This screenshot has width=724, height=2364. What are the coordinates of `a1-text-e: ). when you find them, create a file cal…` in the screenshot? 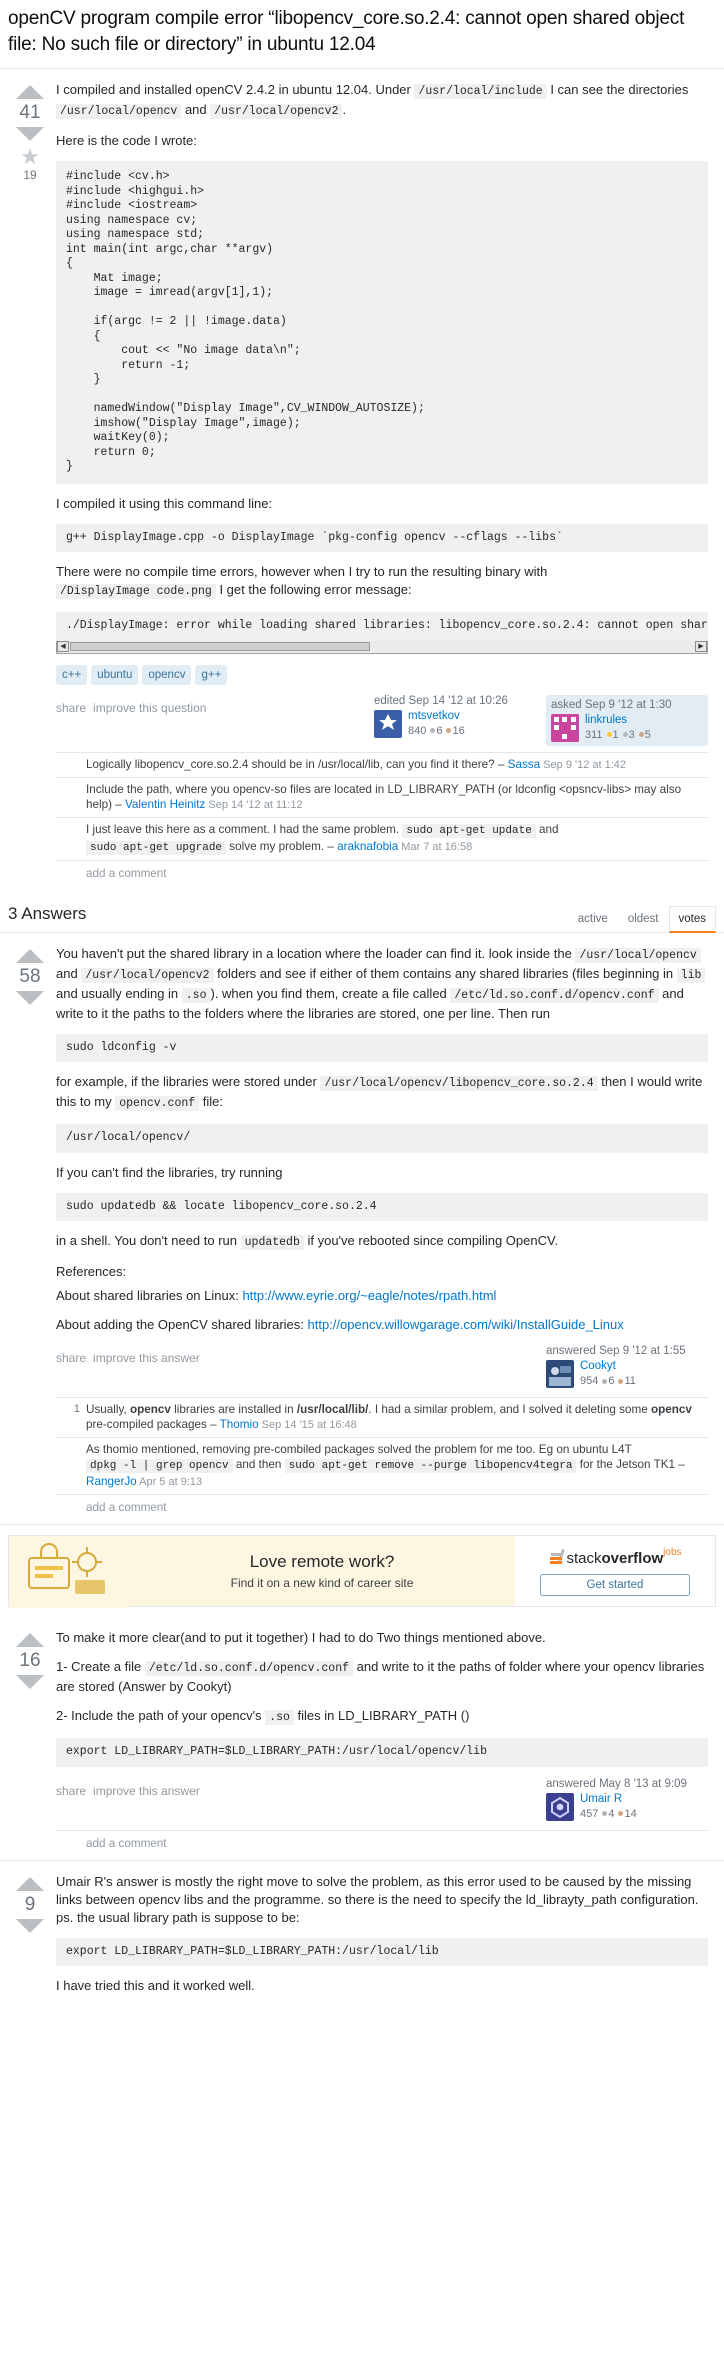 It's located at (330, 993).